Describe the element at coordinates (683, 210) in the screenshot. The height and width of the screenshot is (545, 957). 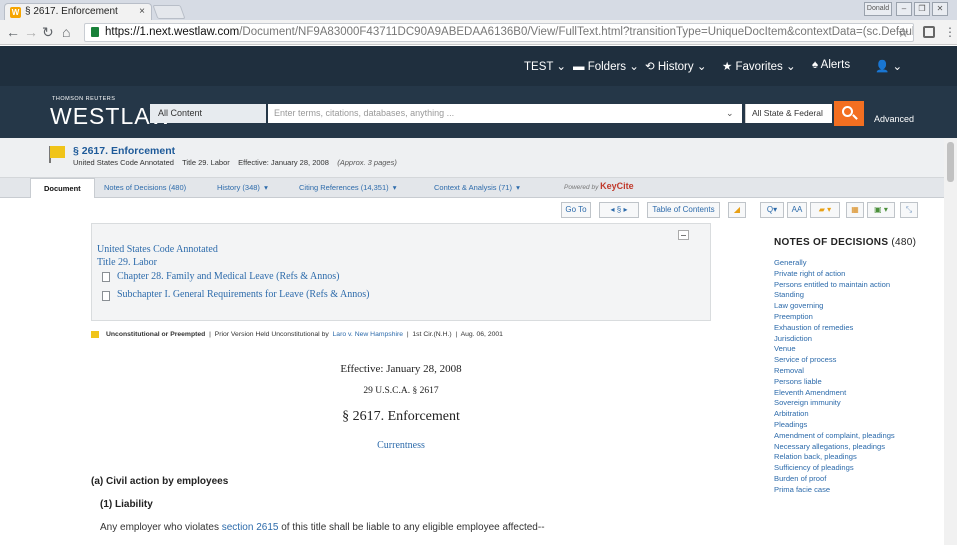
I see `table-of-contents-button: Table of Contents` at that location.